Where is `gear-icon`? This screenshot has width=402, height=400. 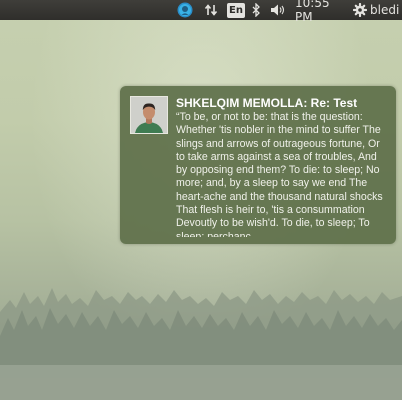
gear-icon is located at coordinates (360, 10).